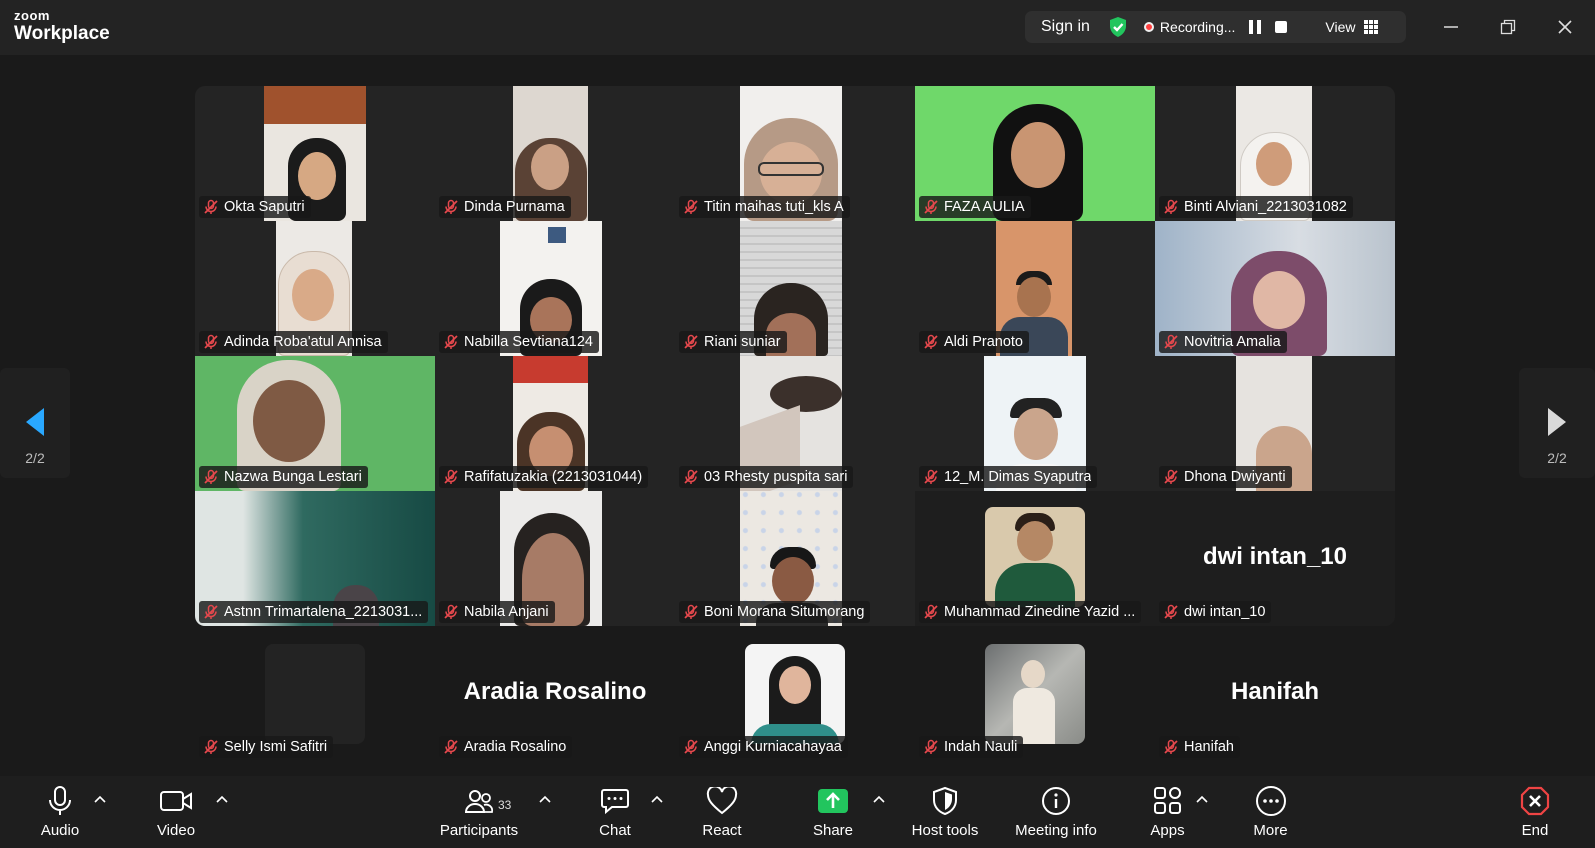 This screenshot has width=1595, height=848. I want to click on name-label: Indah Nauli, so click(971, 747).